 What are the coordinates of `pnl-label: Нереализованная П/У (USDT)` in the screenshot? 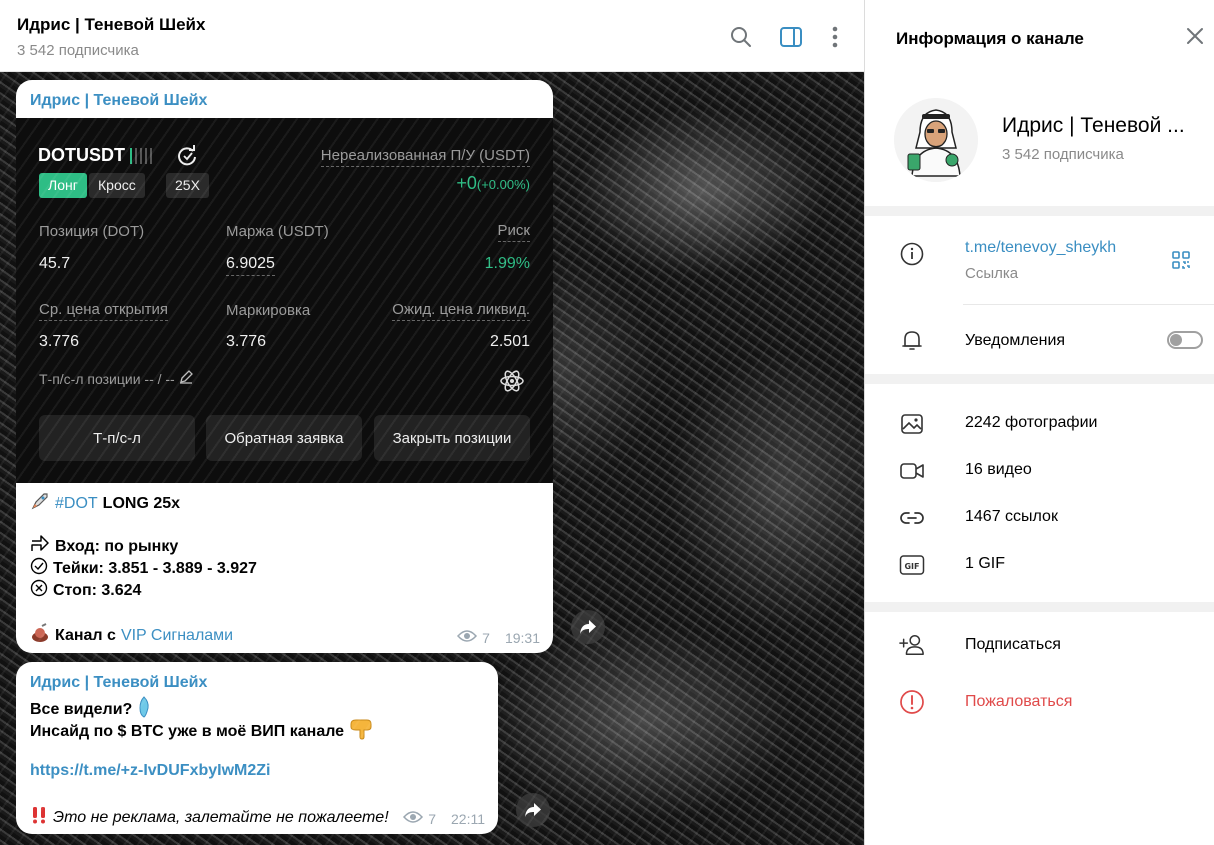 It's located at (425, 157).